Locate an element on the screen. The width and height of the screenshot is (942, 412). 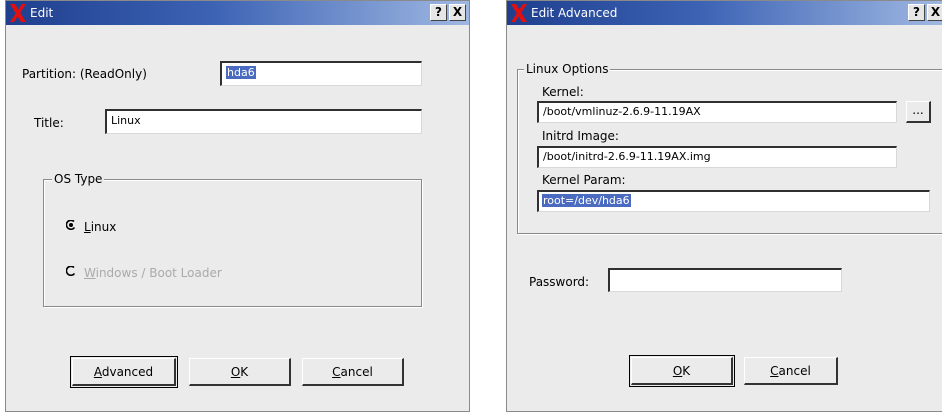
radio-linux is located at coordinates (71, 225).